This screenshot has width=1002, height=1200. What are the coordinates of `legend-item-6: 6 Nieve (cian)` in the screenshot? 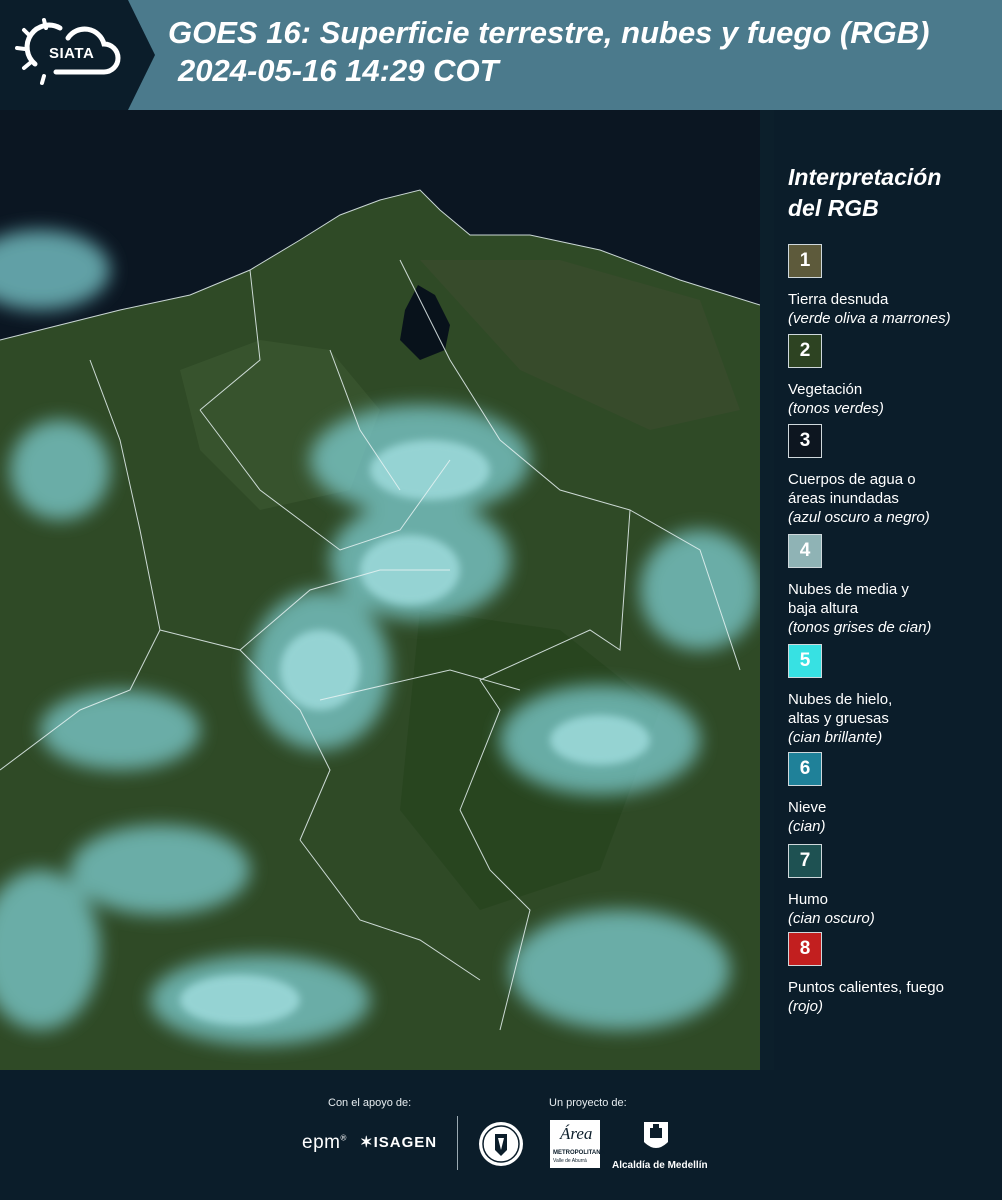 It's located at (893, 794).